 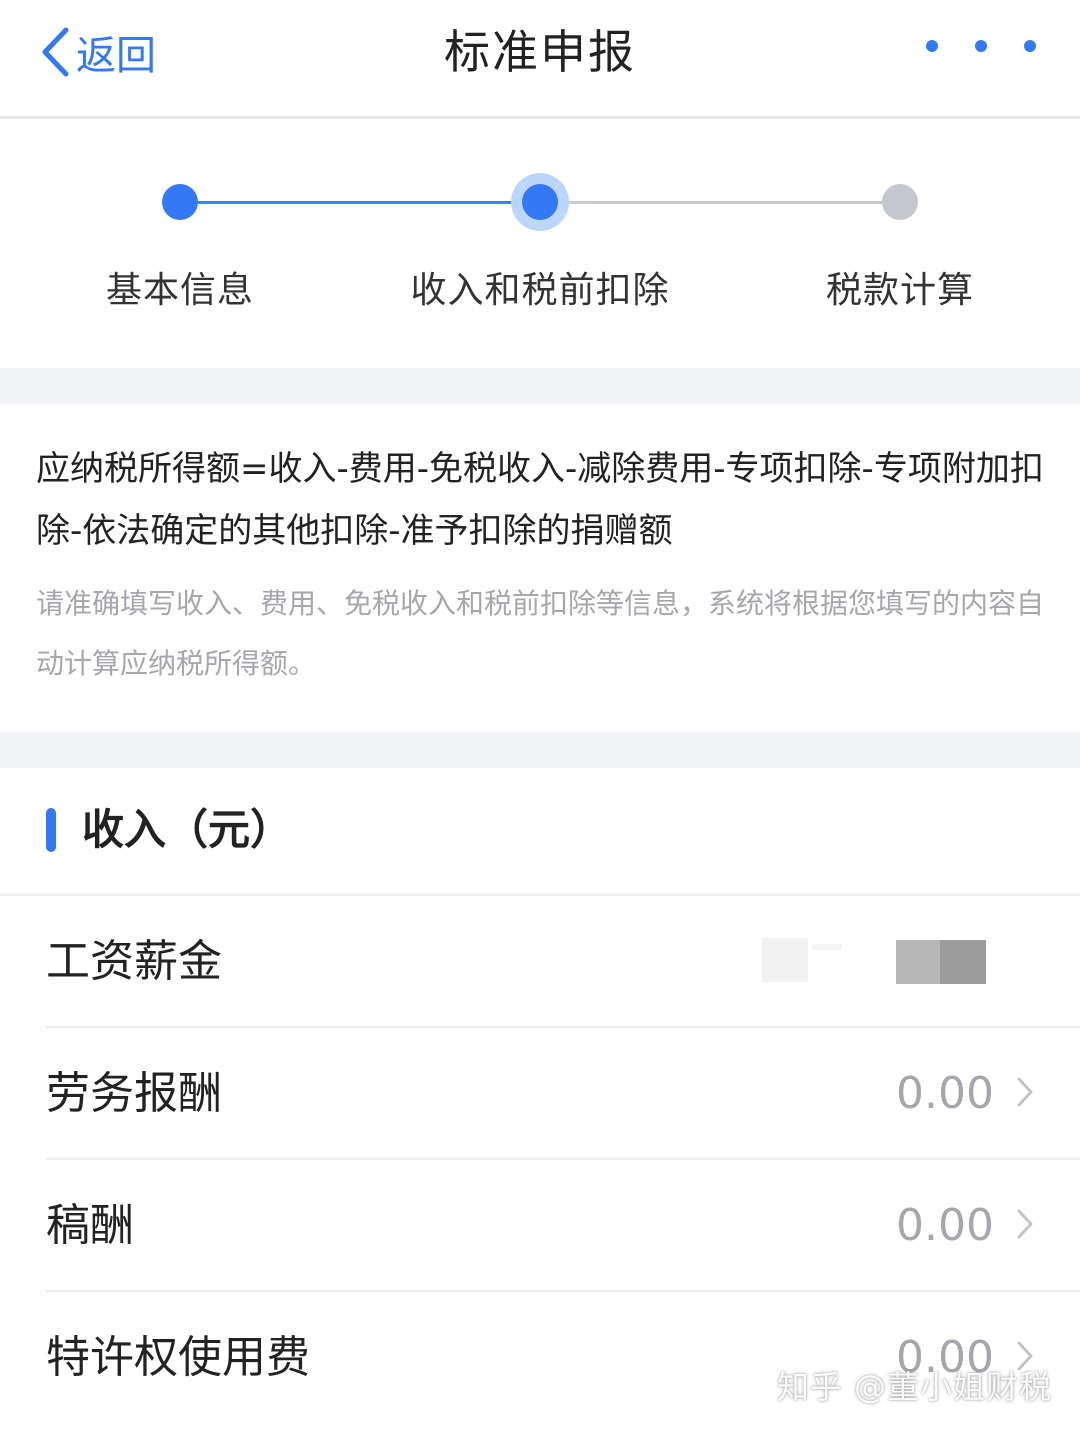 What do you see at coordinates (360, 202) in the screenshot?
I see `step-connector-completed` at bounding box center [360, 202].